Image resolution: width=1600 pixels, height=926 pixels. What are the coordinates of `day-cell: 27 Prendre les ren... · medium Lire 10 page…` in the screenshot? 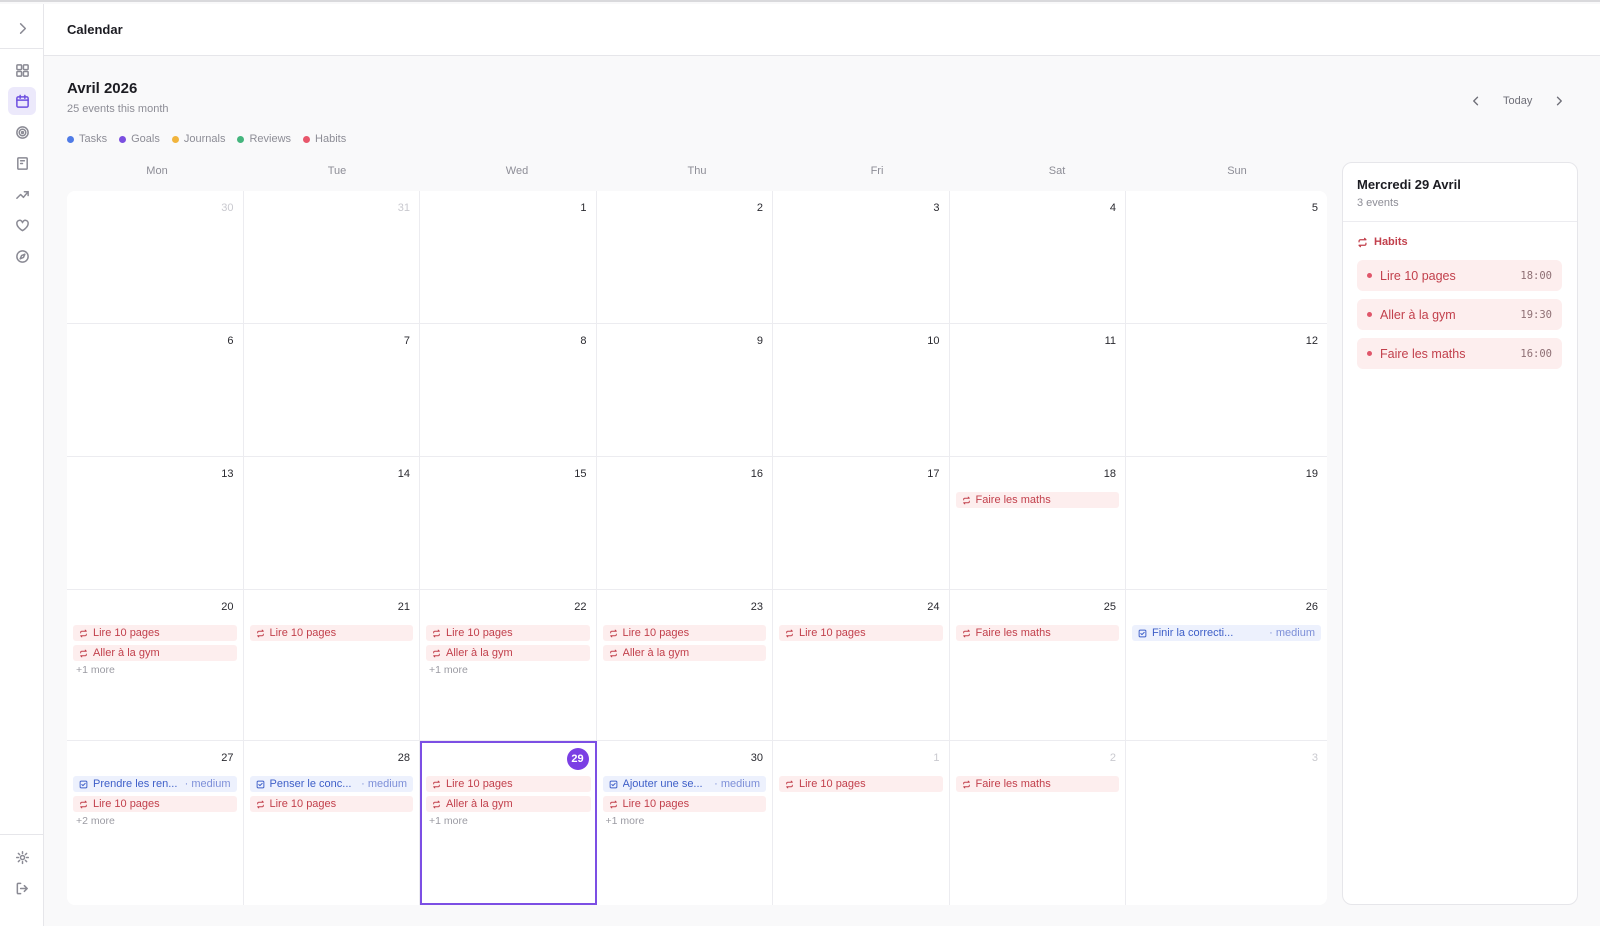 It's located at (155, 823).